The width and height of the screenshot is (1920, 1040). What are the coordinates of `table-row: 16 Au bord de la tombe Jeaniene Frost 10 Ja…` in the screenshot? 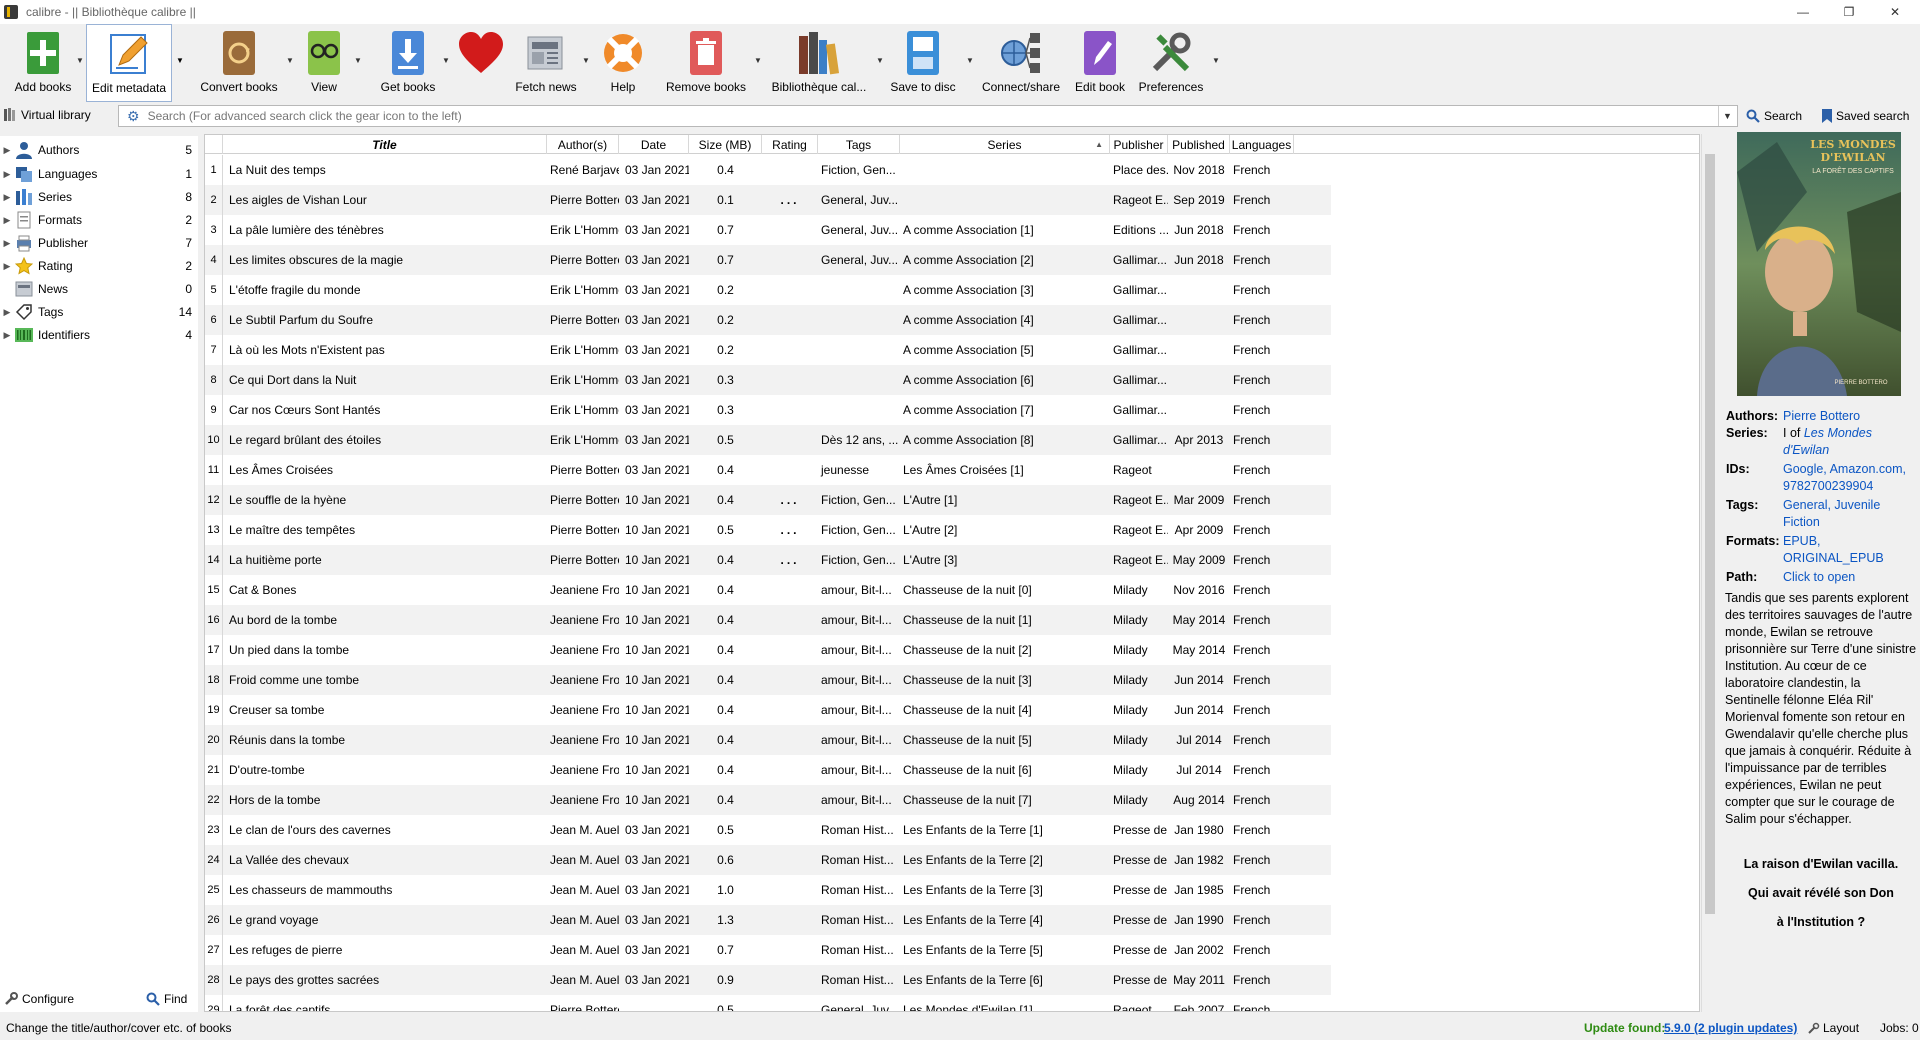 It's located at (768, 620).